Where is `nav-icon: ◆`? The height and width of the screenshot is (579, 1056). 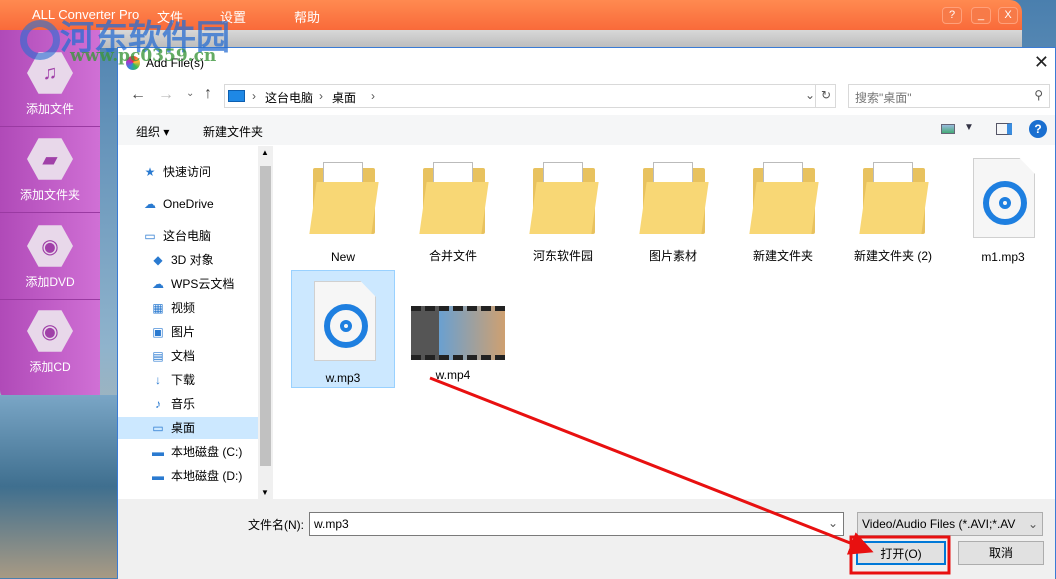 nav-icon: ◆ is located at coordinates (158, 260).